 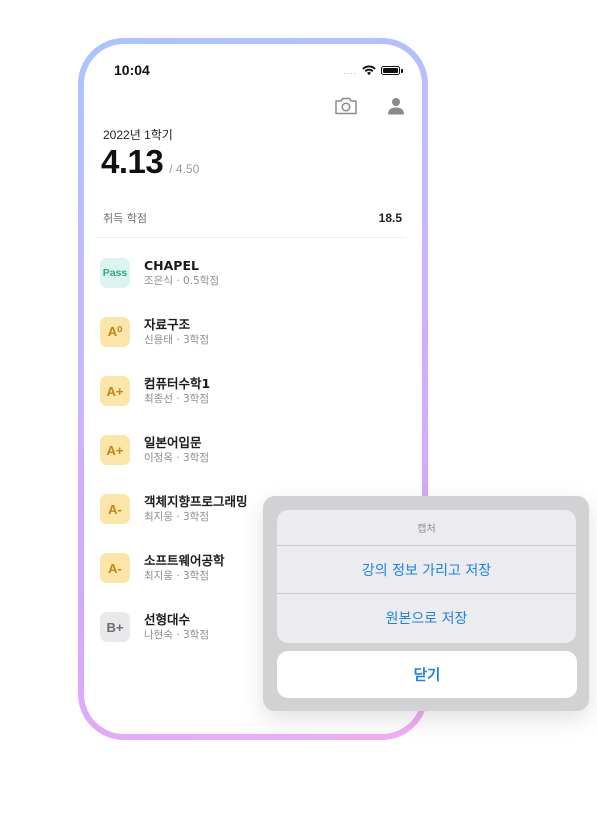 What do you see at coordinates (392, 70) in the screenshot?
I see `battery-icon` at bounding box center [392, 70].